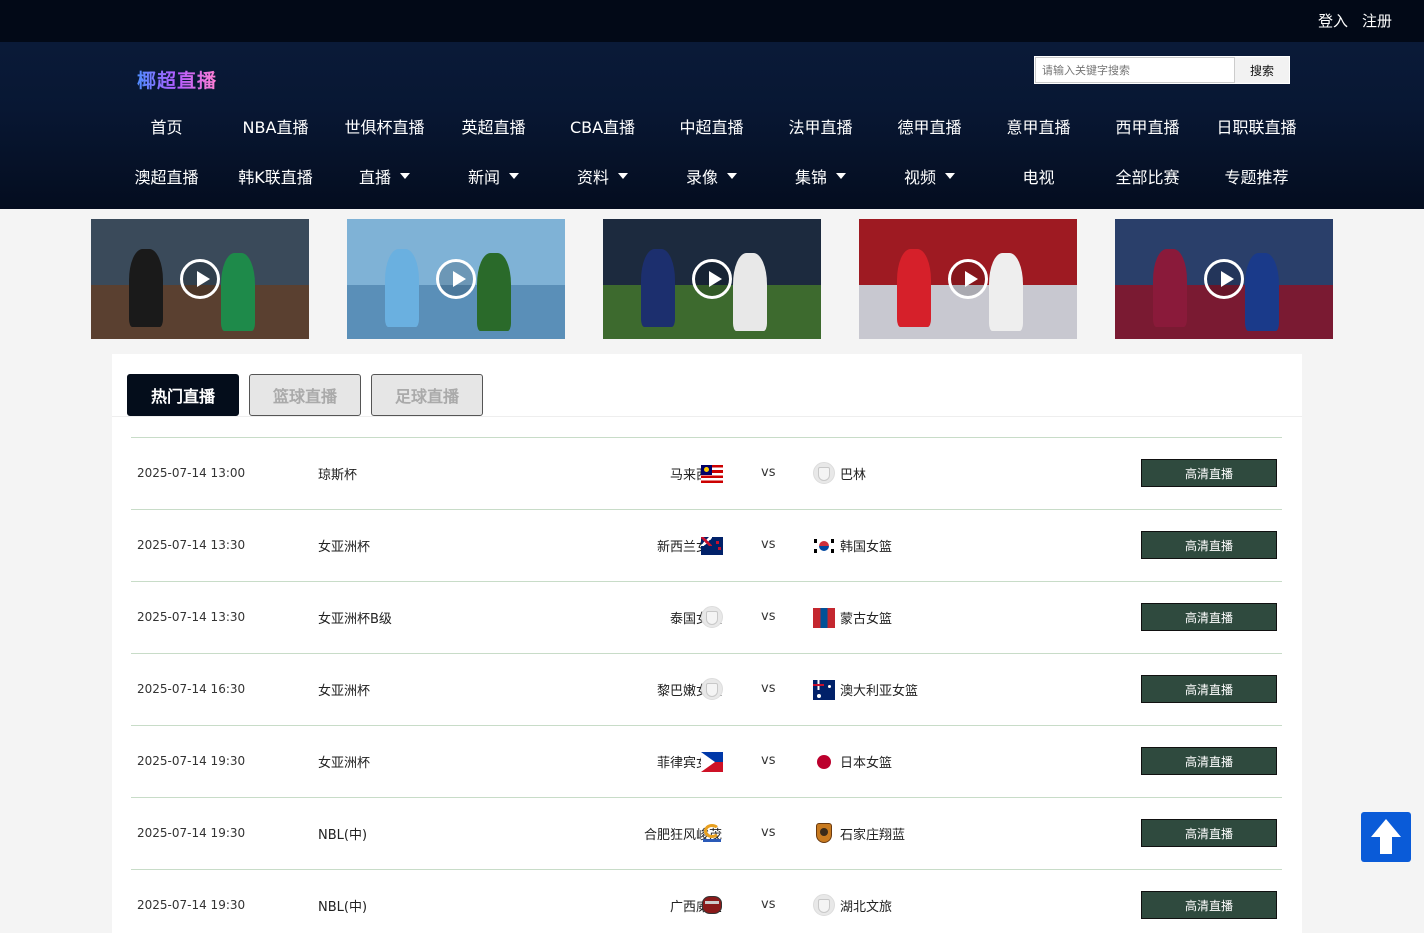  I want to click on site-logo: 椰超直播, so click(177, 79).